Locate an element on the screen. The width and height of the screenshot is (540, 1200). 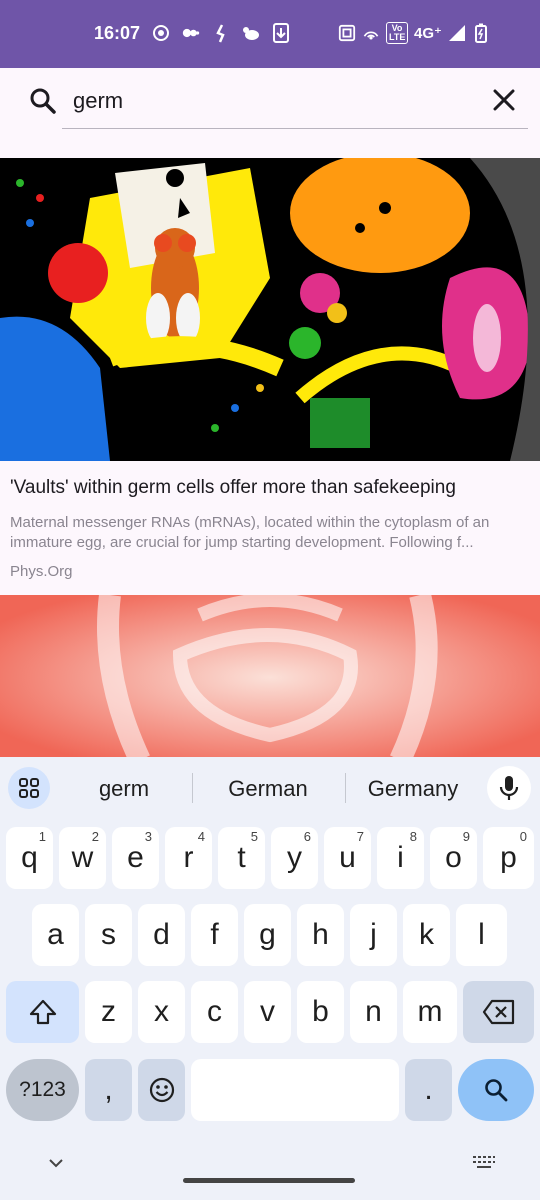
system-icons: Vo LTE 4G⁺ is located at coordinates (414, 33).